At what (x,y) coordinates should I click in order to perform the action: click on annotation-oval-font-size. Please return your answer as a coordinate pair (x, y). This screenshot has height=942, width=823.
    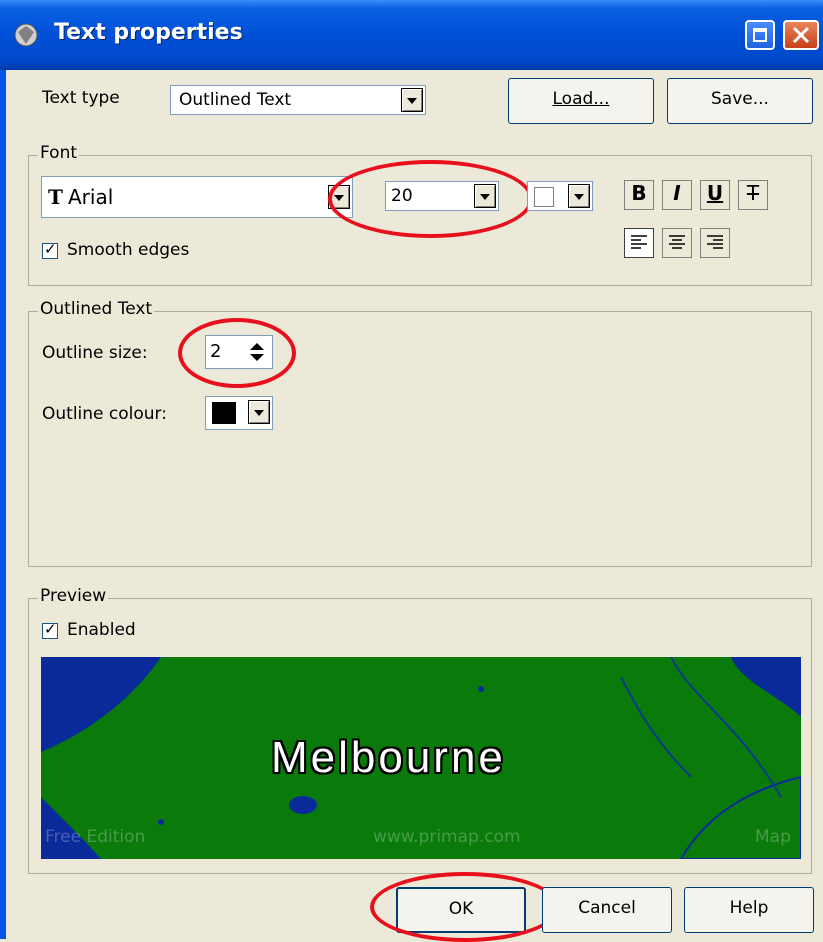
    Looking at the image, I should click on (430, 199).